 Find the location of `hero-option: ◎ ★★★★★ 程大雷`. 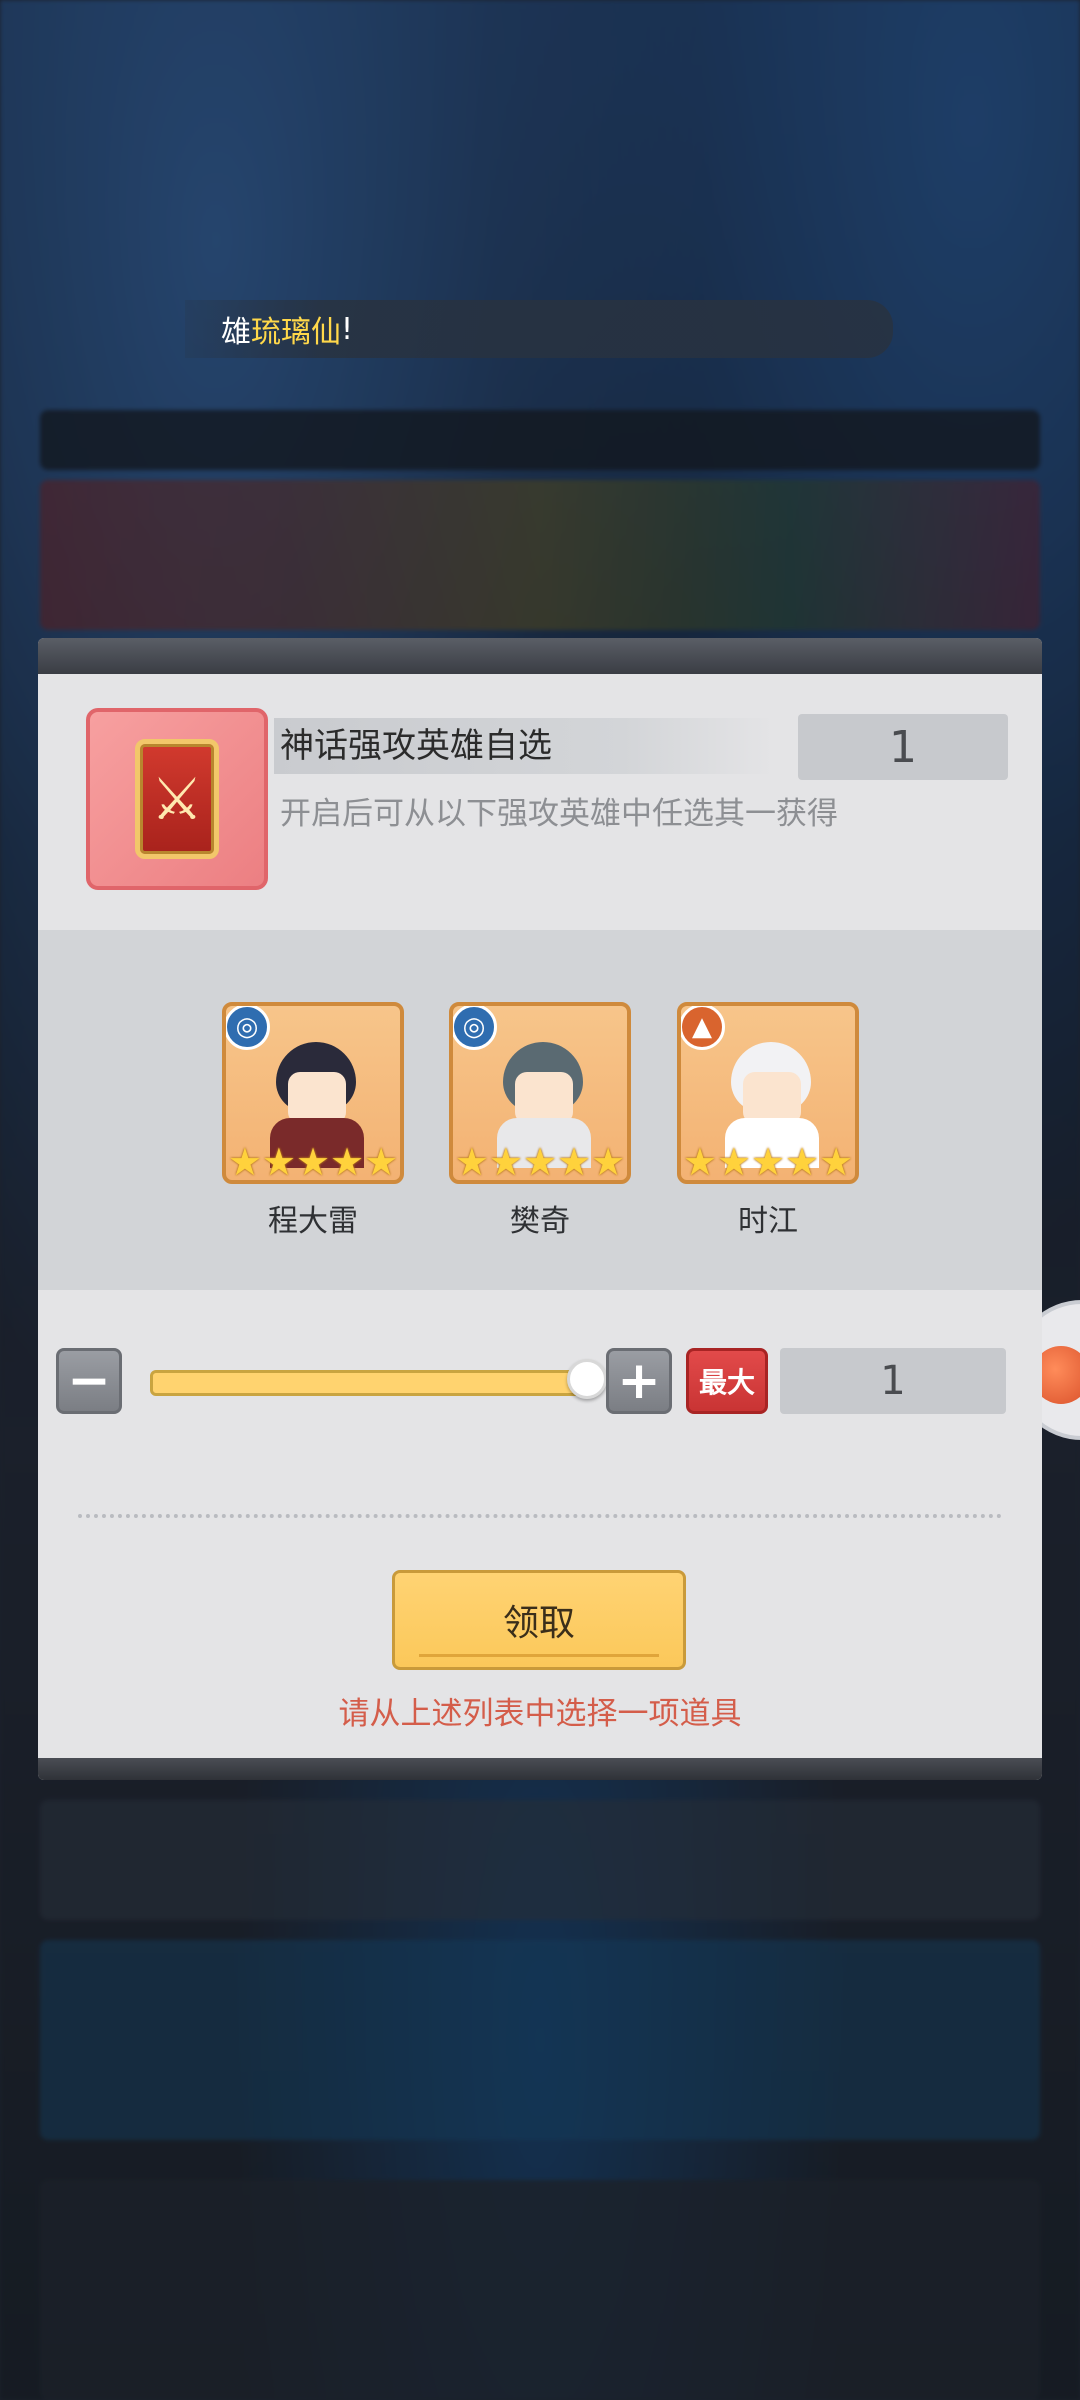

hero-option: ◎ ★★★★★ 程大雷 is located at coordinates (313, 1121).